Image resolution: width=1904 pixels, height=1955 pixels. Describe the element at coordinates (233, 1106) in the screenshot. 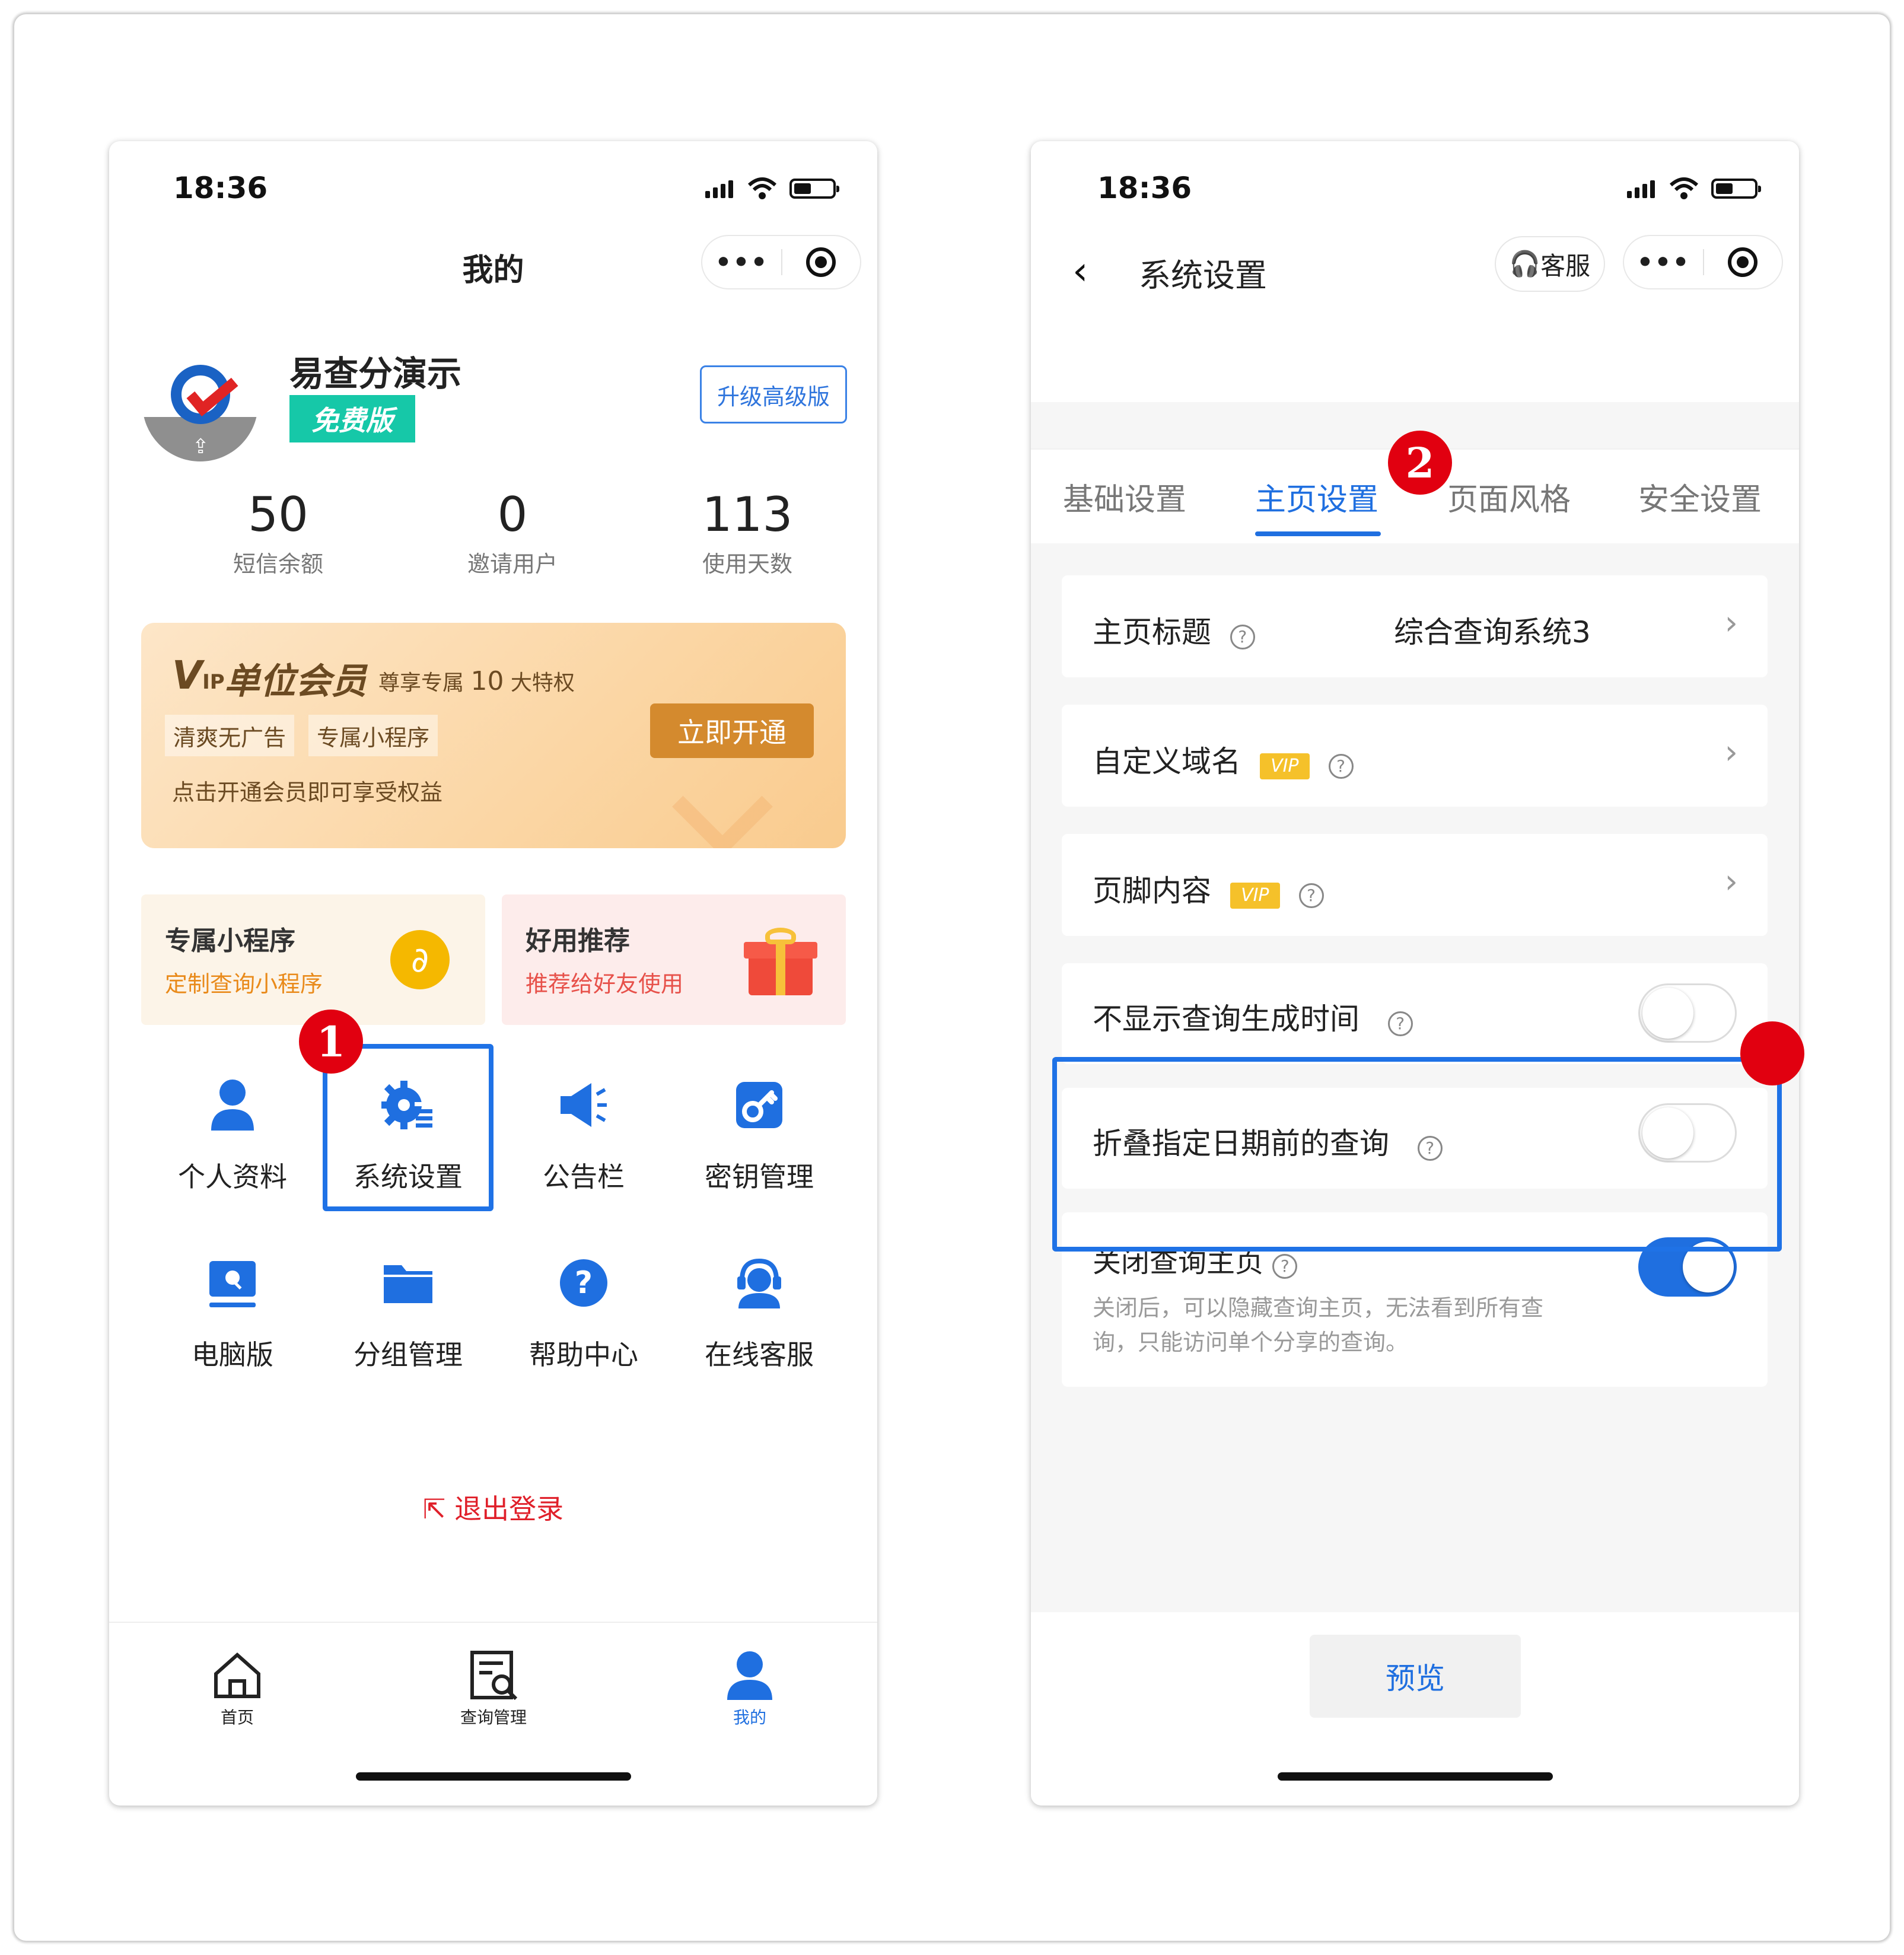

I see `person-icon` at that location.